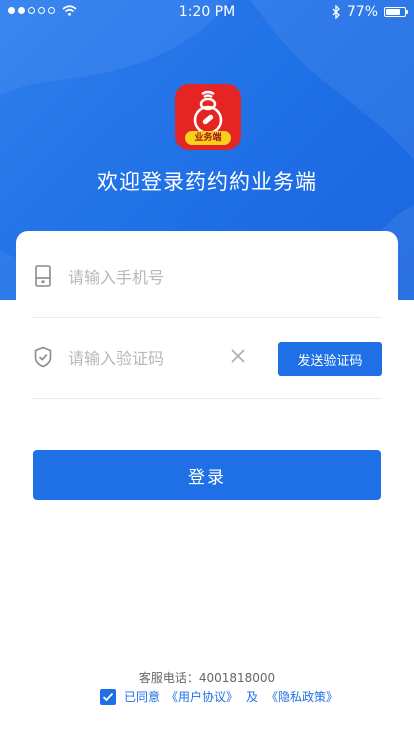 The width and height of the screenshot is (414, 736). Describe the element at coordinates (43, 276) in the screenshot. I see `phone-icon` at that location.